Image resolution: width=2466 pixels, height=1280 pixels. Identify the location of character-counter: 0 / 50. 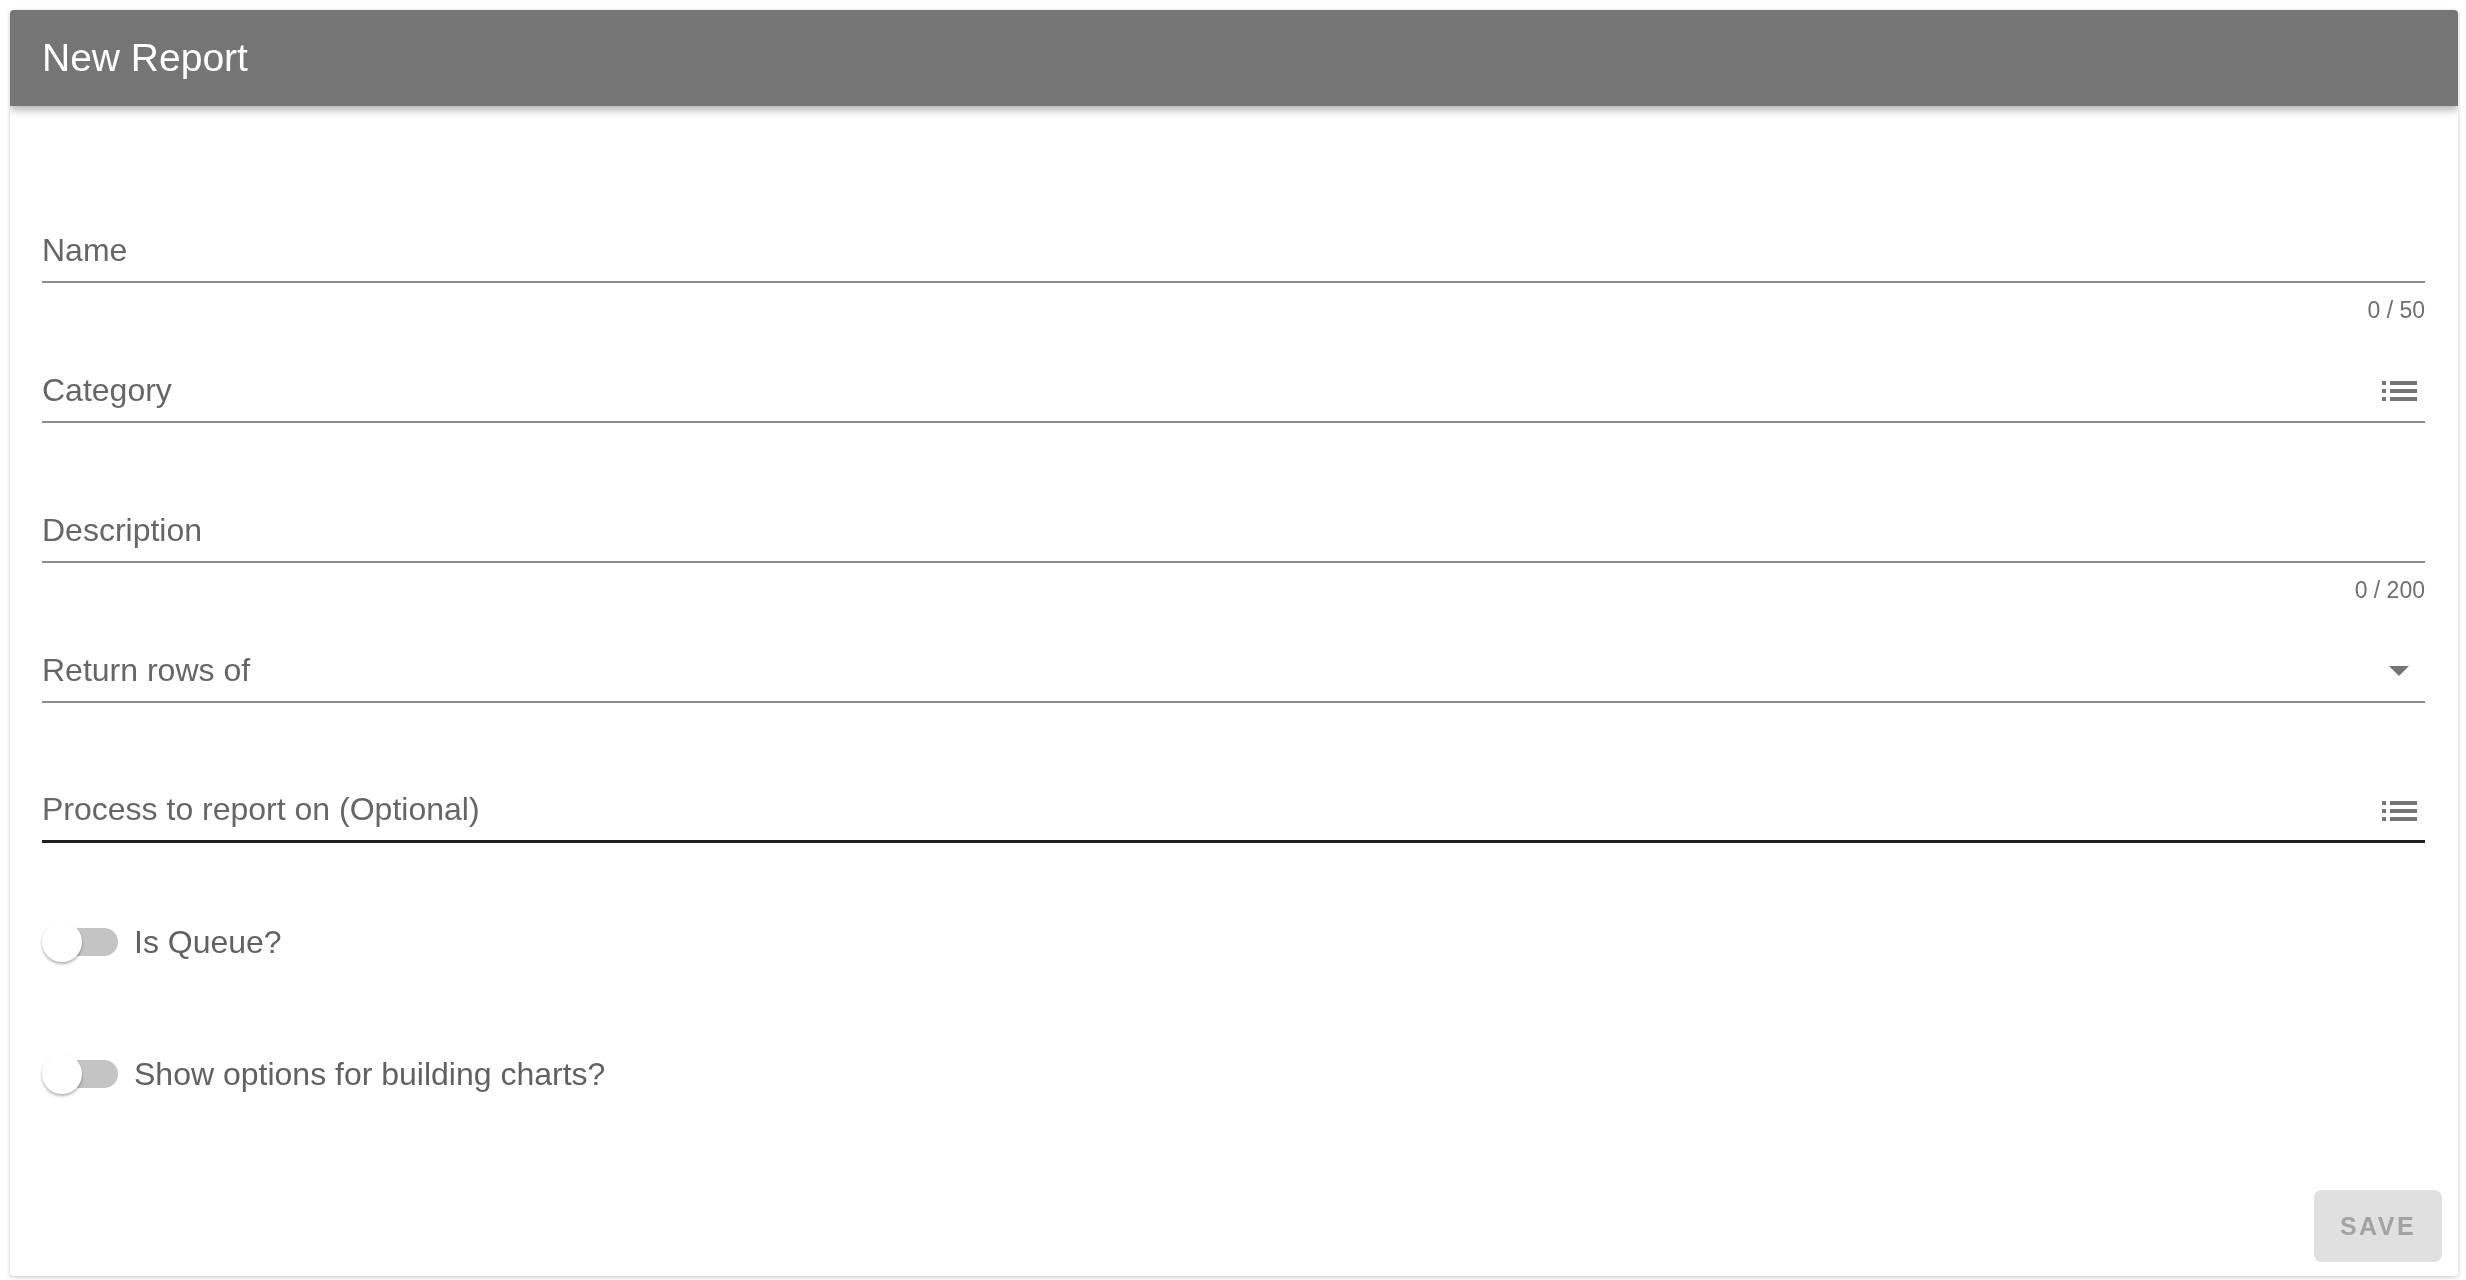
(2396, 310).